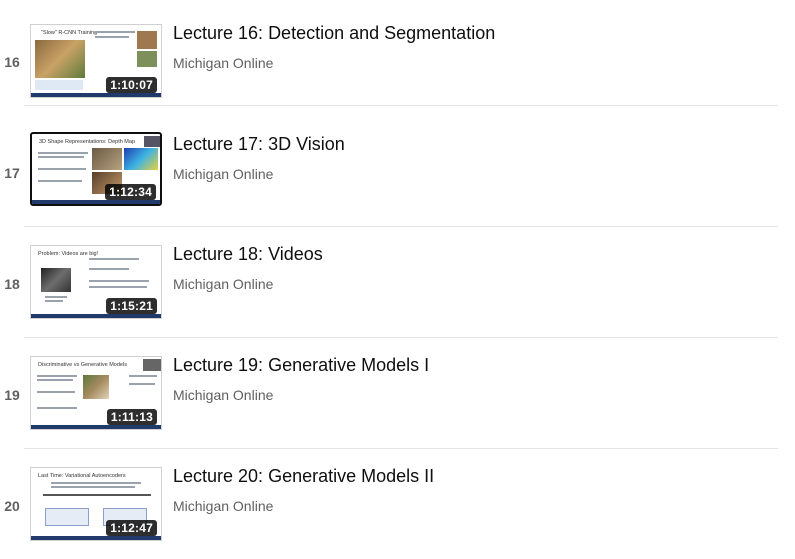 The image size is (795, 559). What do you see at coordinates (12, 62) in the screenshot?
I see `item-index: 16` at bounding box center [12, 62].